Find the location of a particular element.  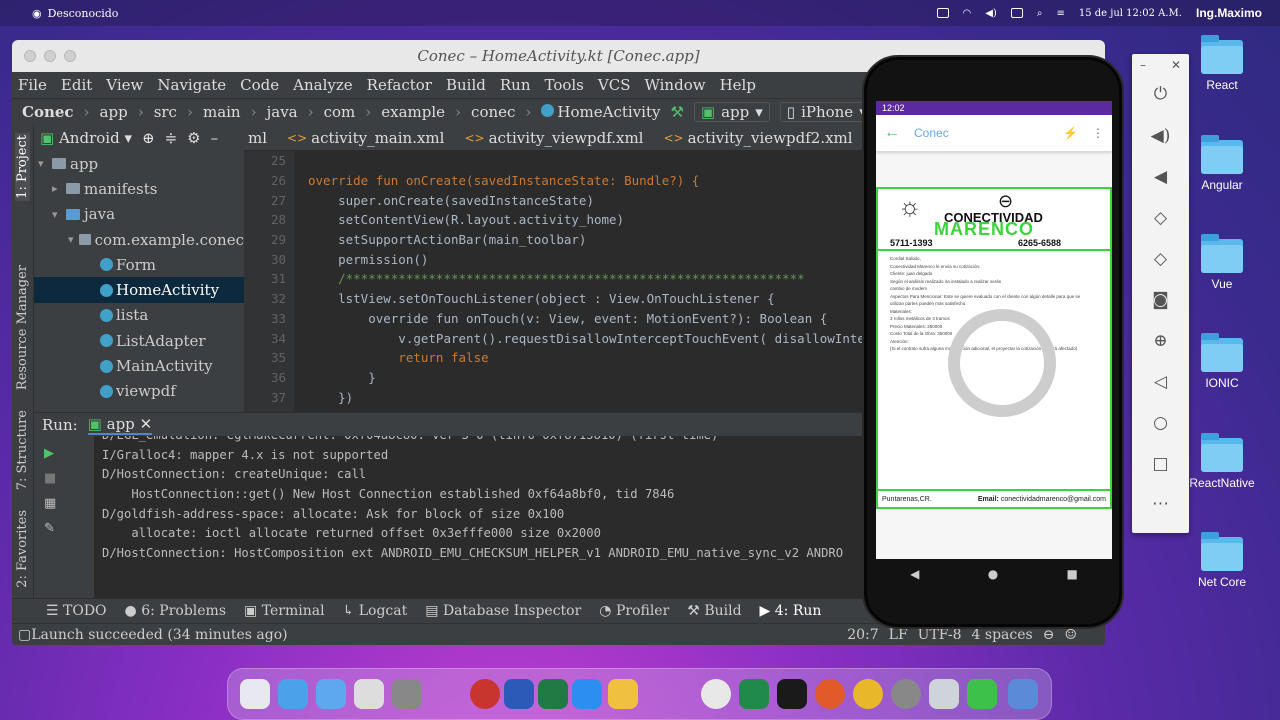

user-name: Ing.Maximo is located at coordinates (1229, 13).